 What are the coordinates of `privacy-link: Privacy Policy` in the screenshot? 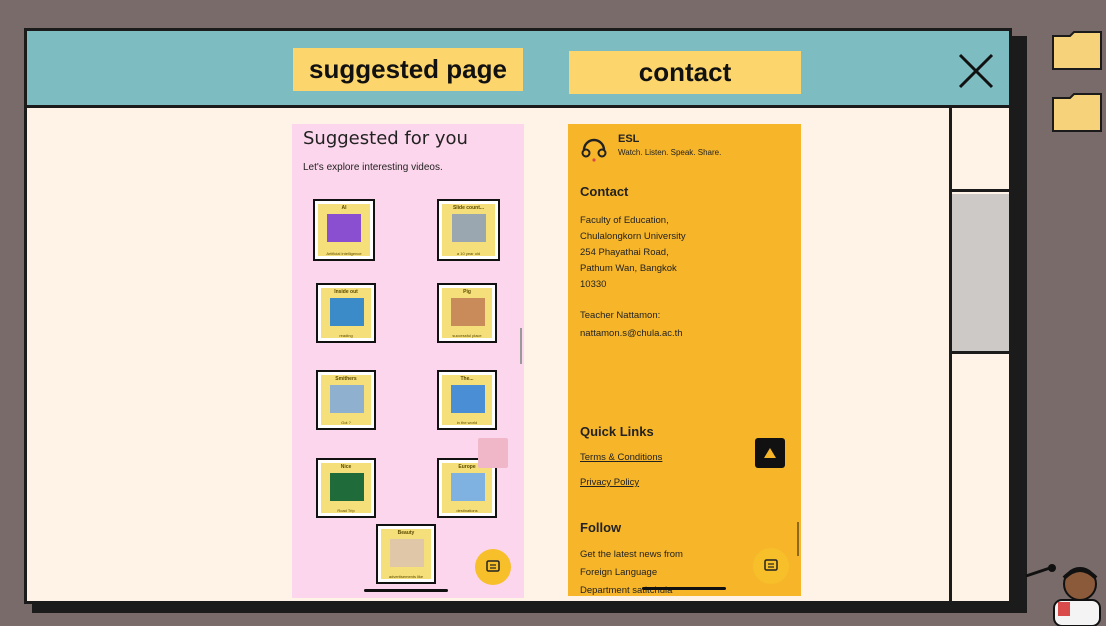 It's located at (609, 482).